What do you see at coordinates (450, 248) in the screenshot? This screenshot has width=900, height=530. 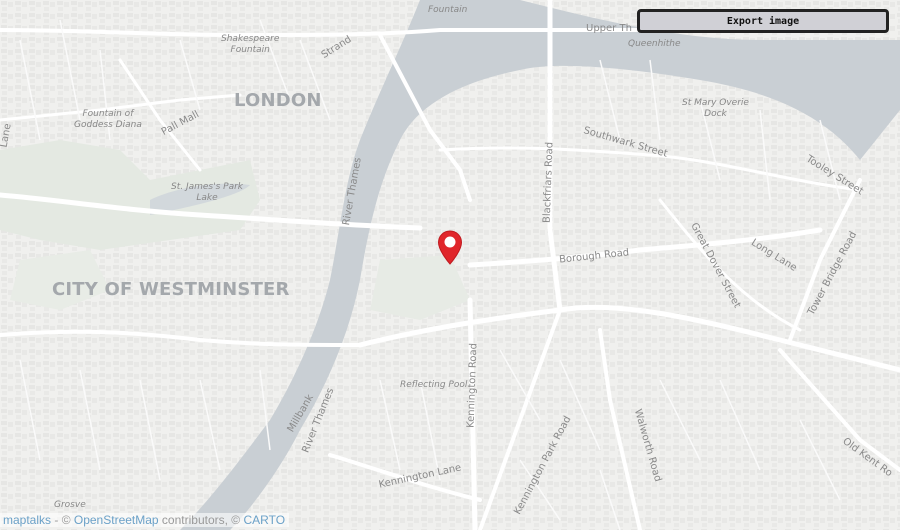 I see `map-pin-icon` at bounding box center [450, 248].